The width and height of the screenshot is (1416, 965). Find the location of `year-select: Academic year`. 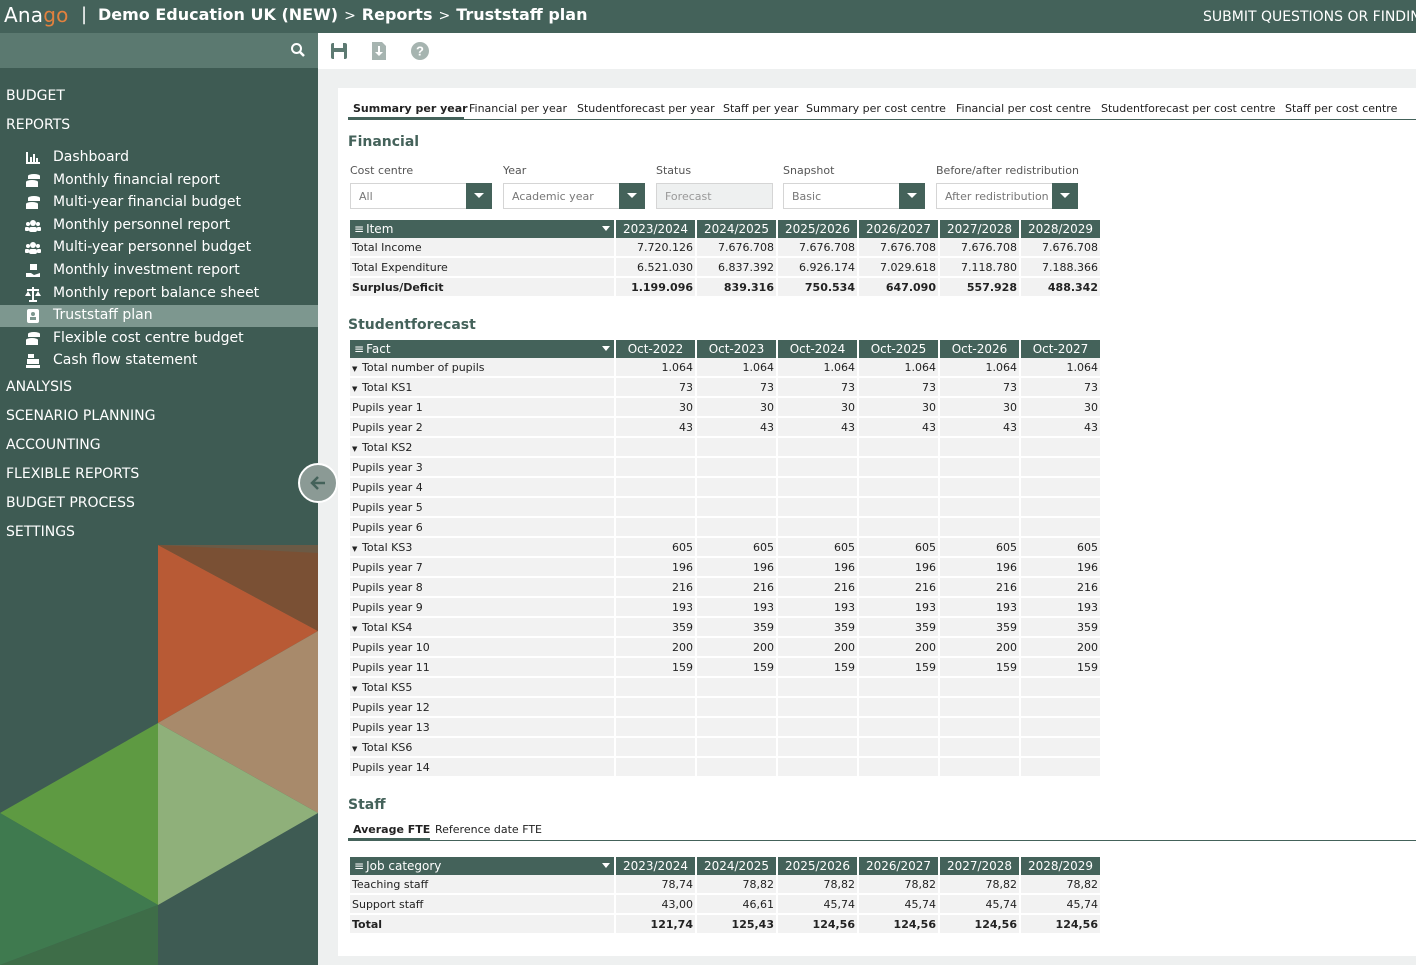

year-select: Academic year is located at coordinates (574, 196).